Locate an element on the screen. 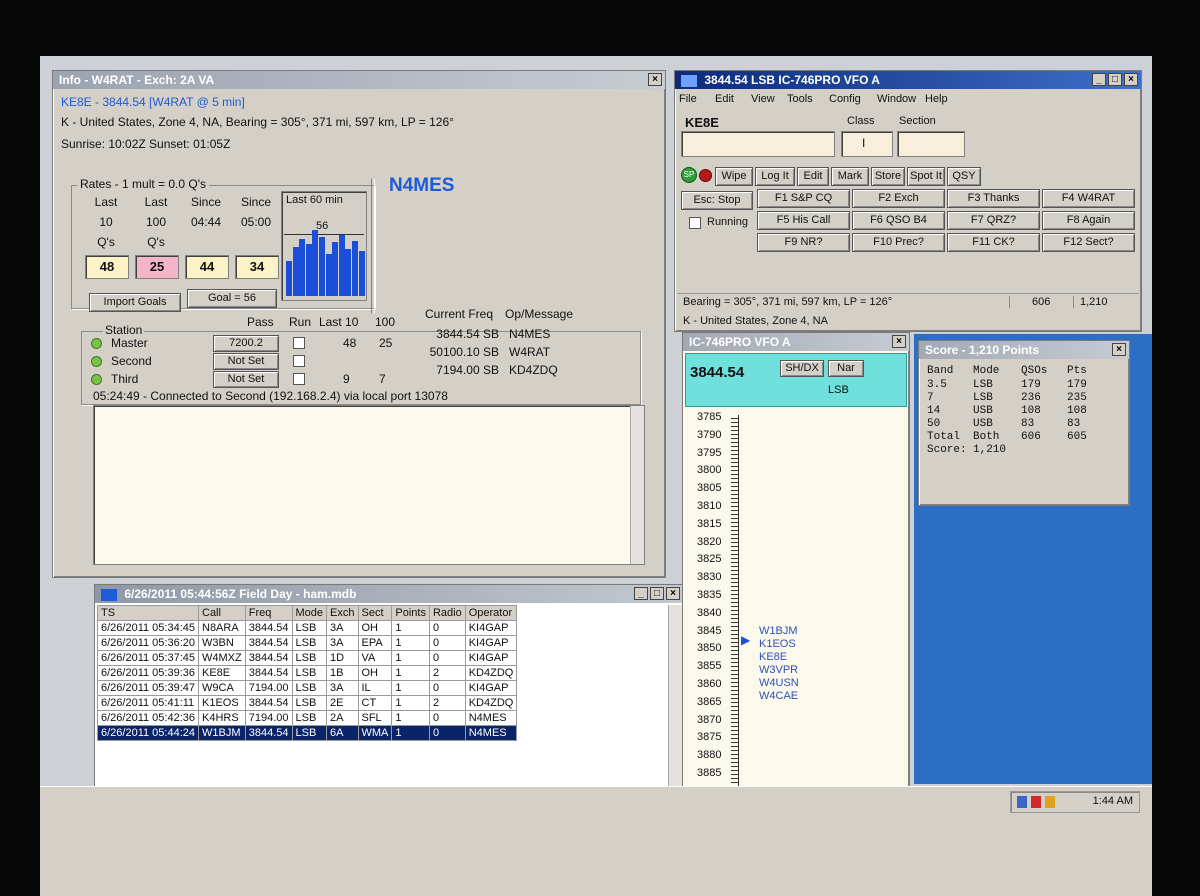 The height and width of the screenshot is (896, 1200). bandmap-spot: W4CAE is located at coordinates (778, 696).